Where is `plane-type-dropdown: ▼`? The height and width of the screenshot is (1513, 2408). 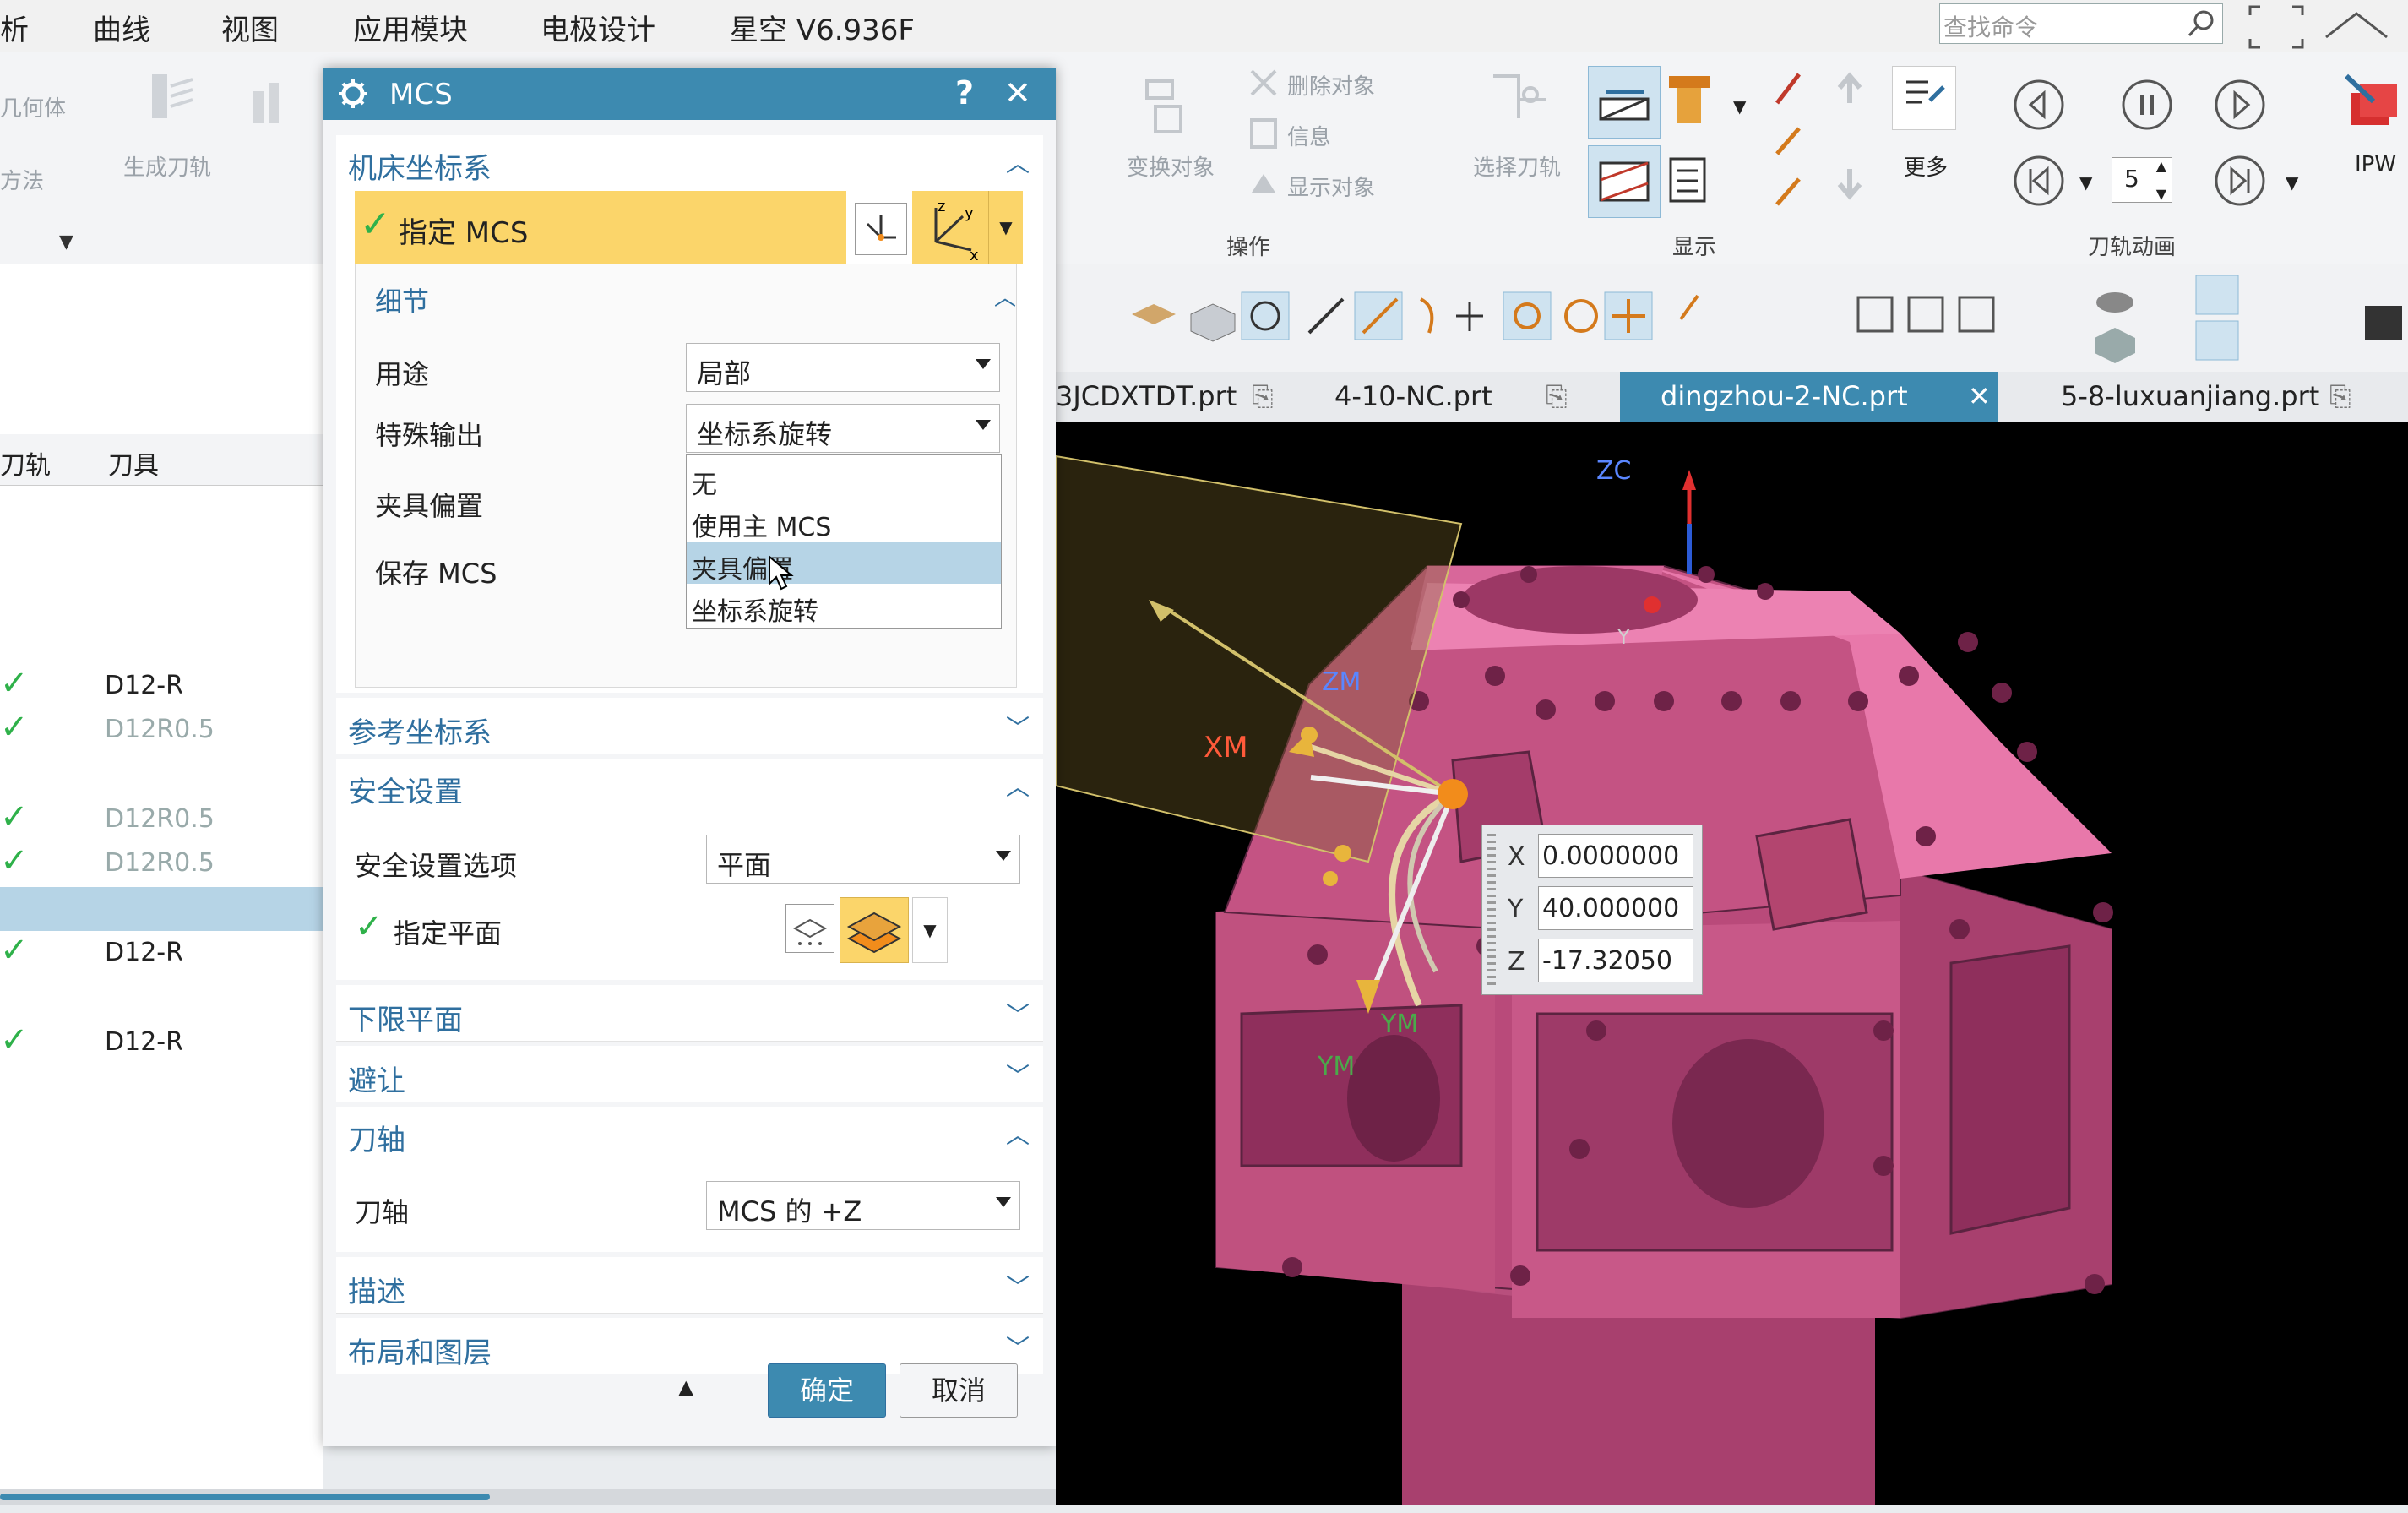 plane-type-dropdown: ▼ is located at coordinates (930, 930).